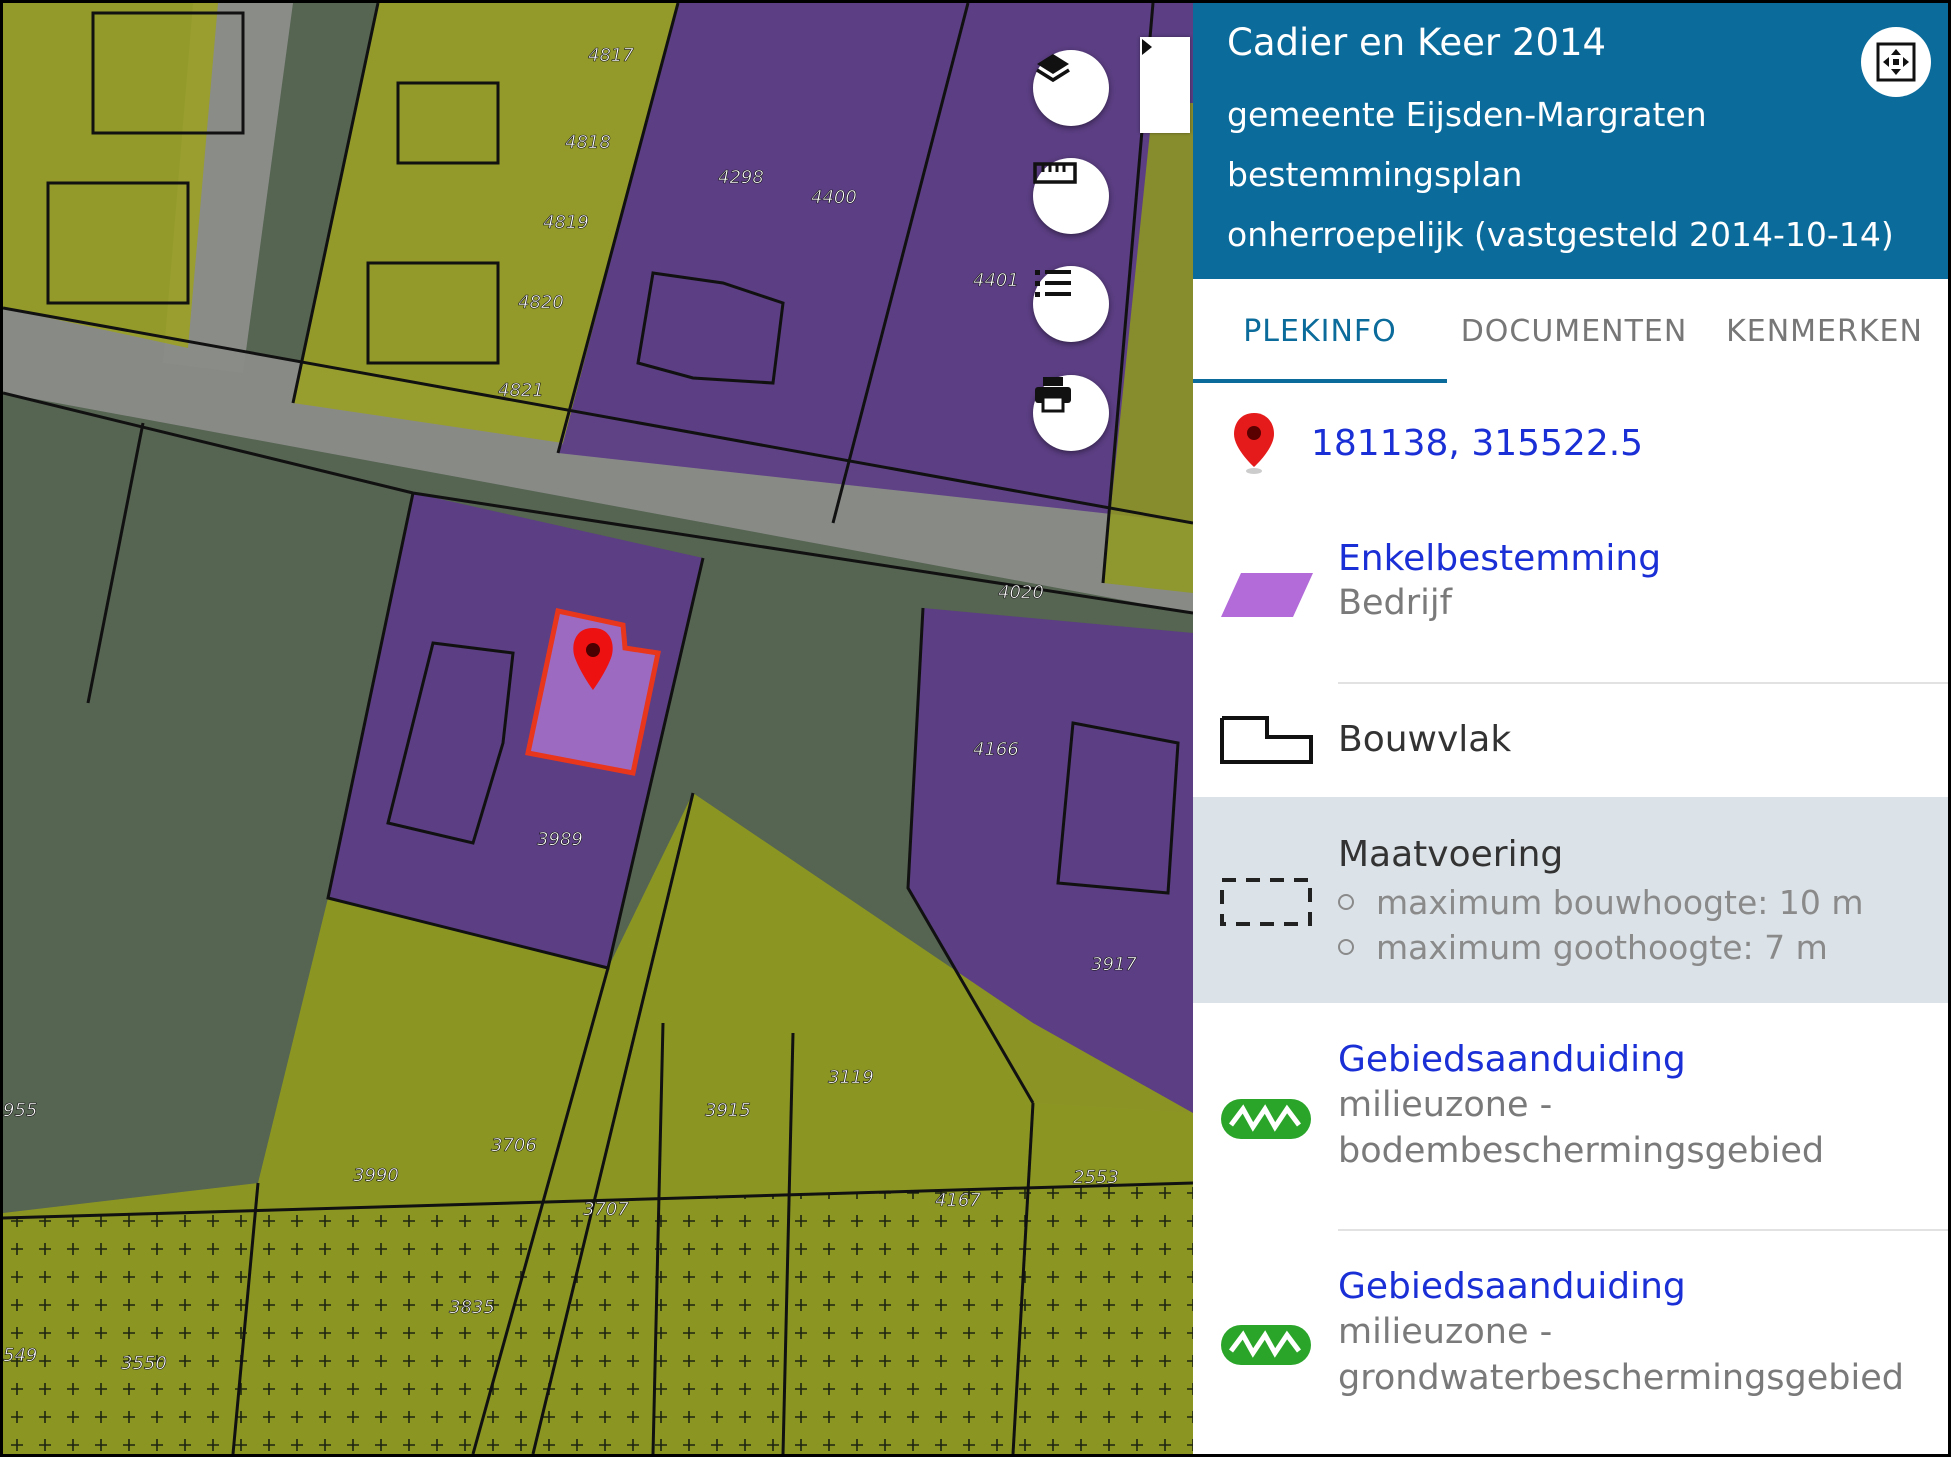  Describe the element at coordinates (1425, 739) in the screenshot. I see `bouwvlak-label: Bouwvlak` at that location.